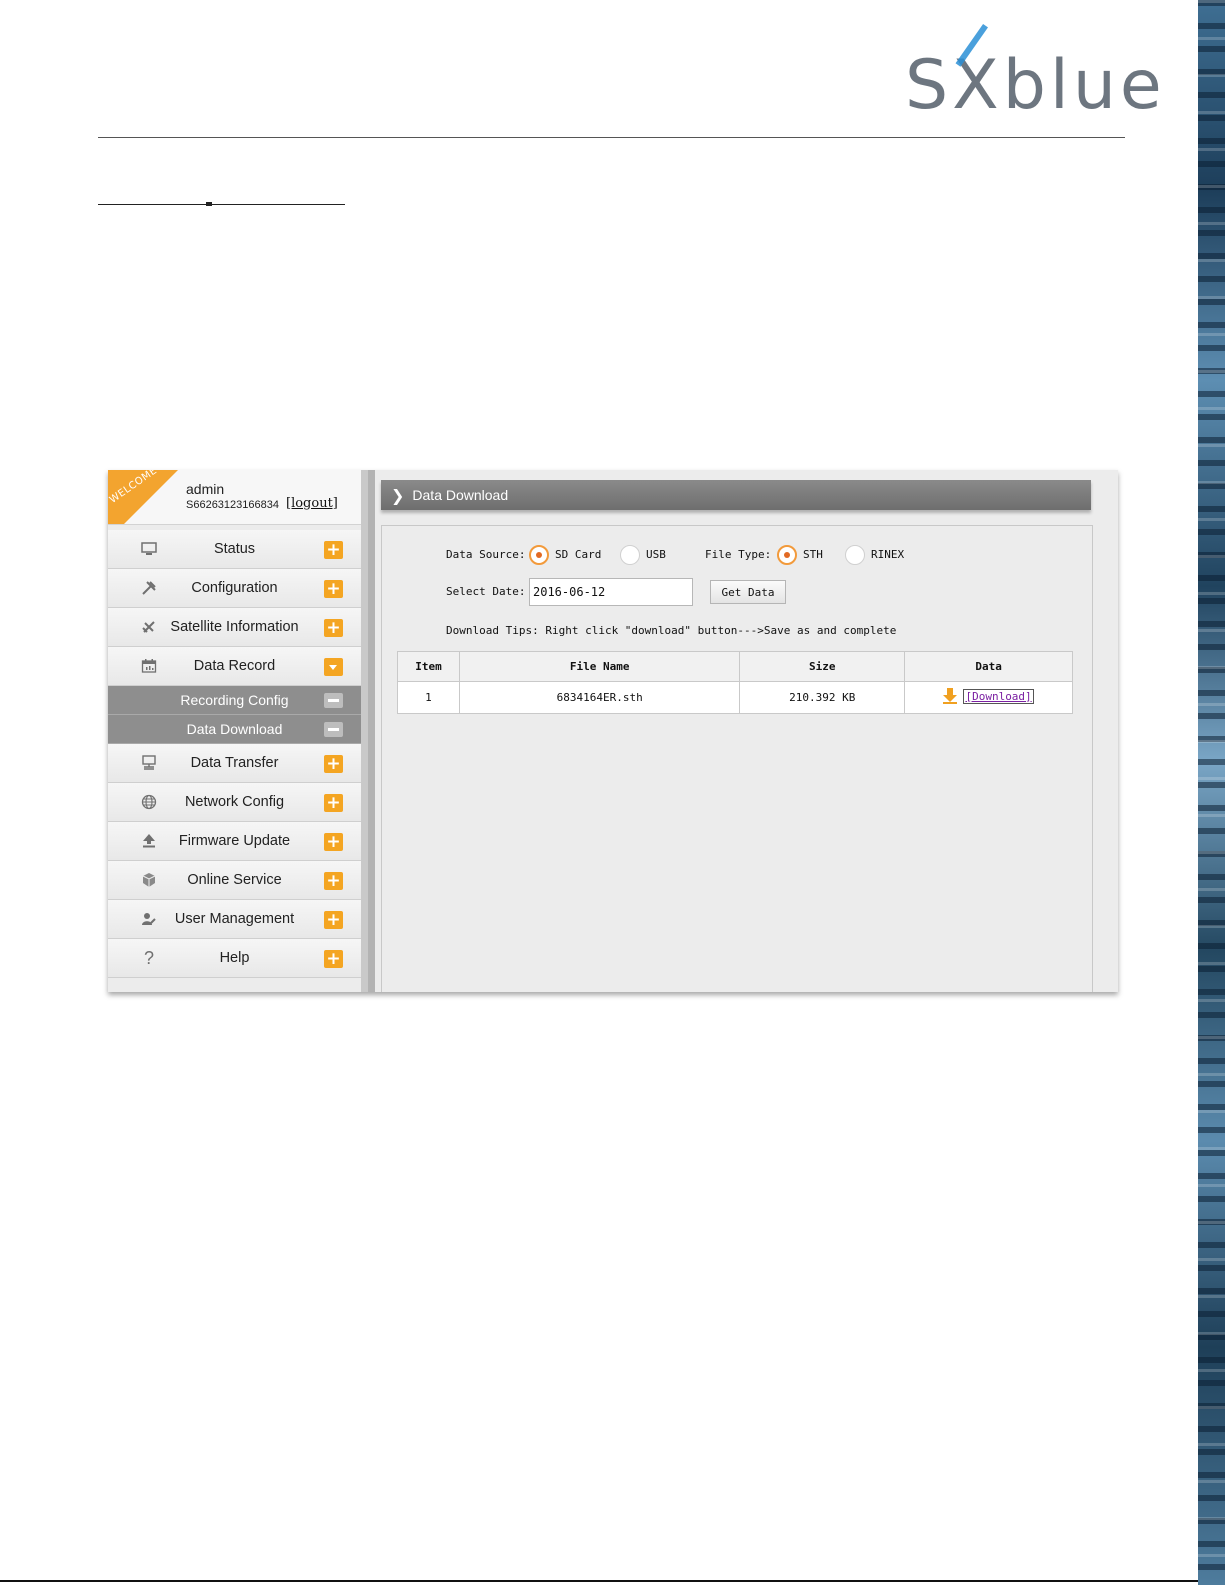 The image size is (1225, 1585). What do you see at coordinates (813, 554) in the screenshot?
I see `radio-sth-label: STH` at bounding box center [813, 554].